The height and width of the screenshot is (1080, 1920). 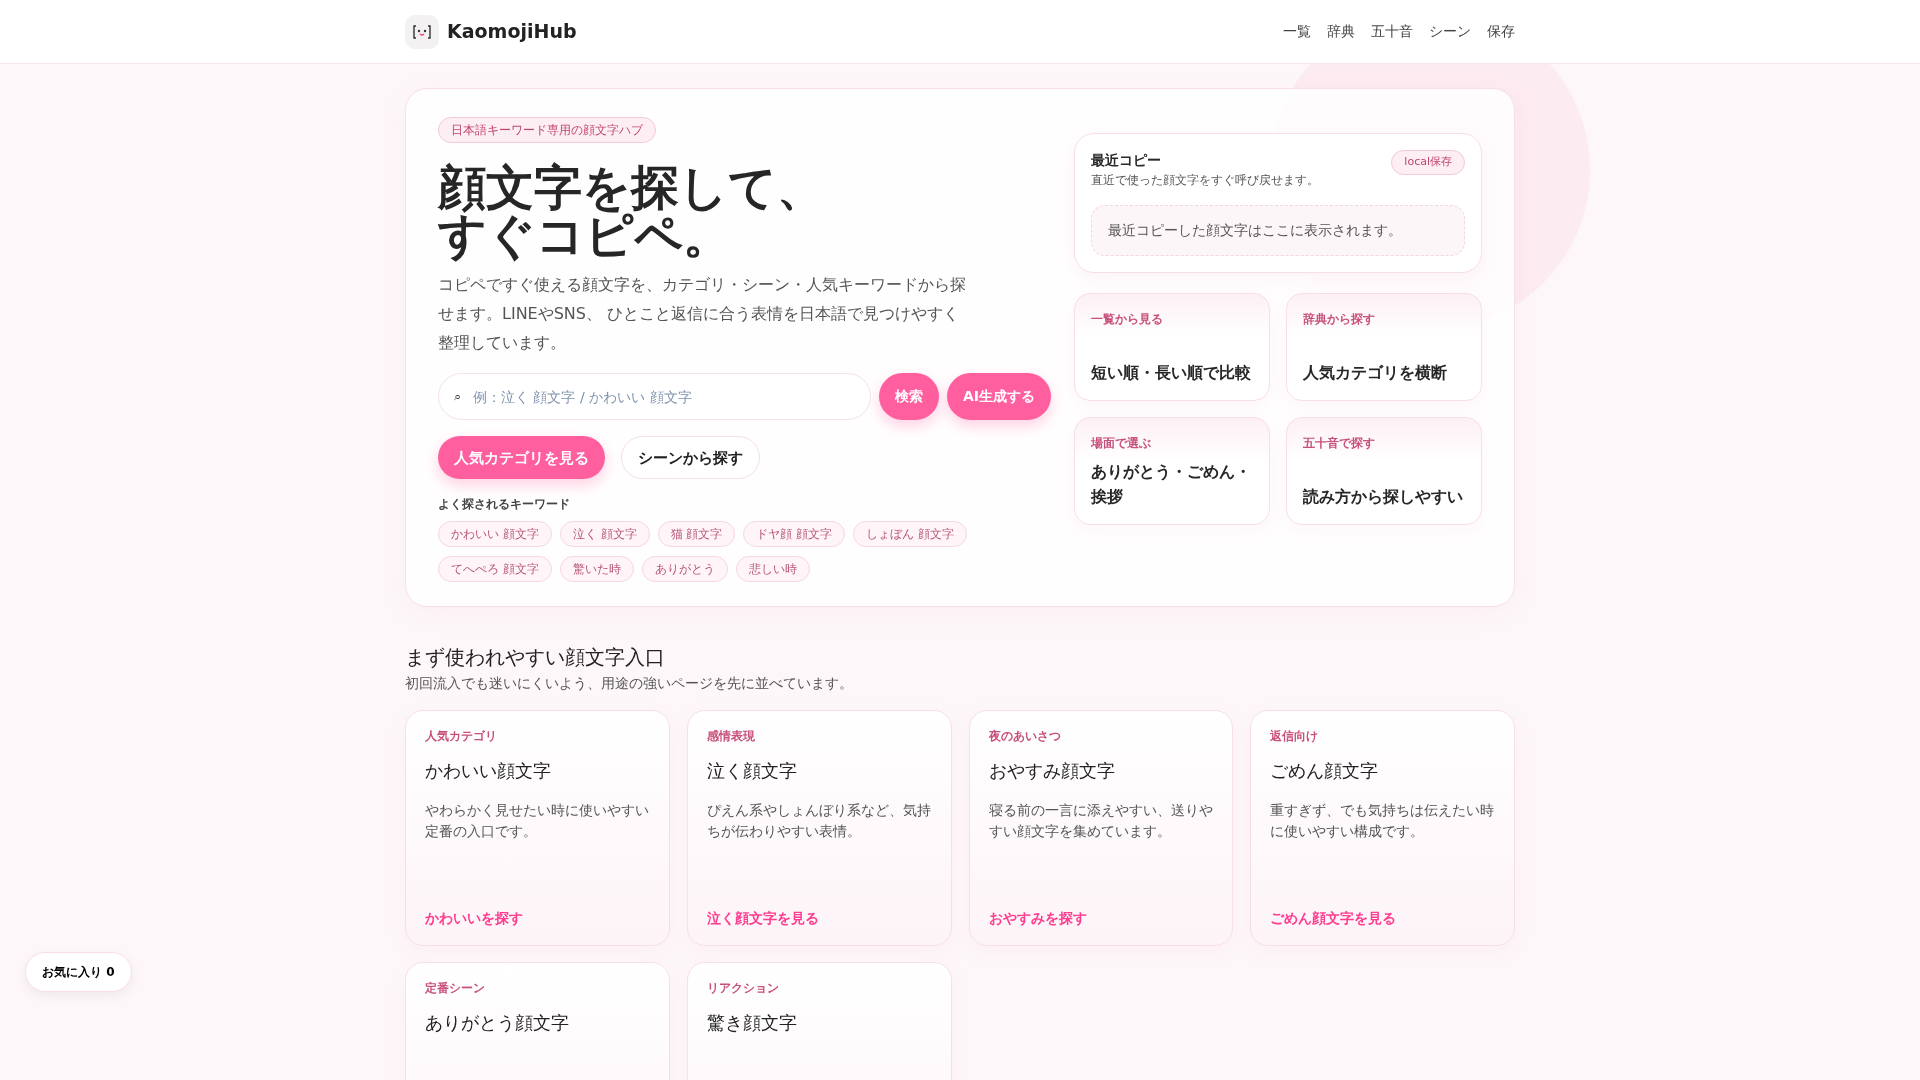 What do you see at coordinates (684, 569) in the screenshot?
I see `keyword-tag: ありがとう` at bounding box center [684, 569].